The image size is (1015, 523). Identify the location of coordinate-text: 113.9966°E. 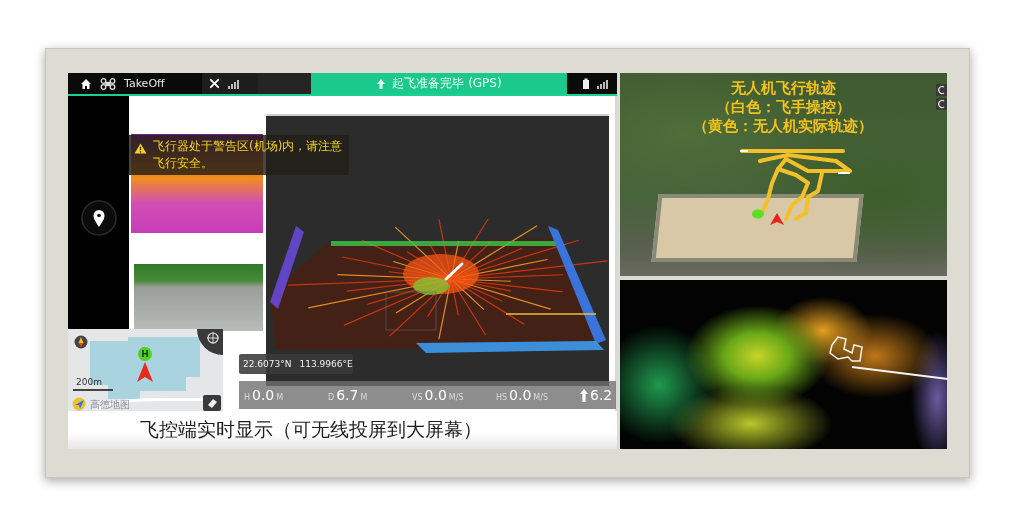
(326, 364).